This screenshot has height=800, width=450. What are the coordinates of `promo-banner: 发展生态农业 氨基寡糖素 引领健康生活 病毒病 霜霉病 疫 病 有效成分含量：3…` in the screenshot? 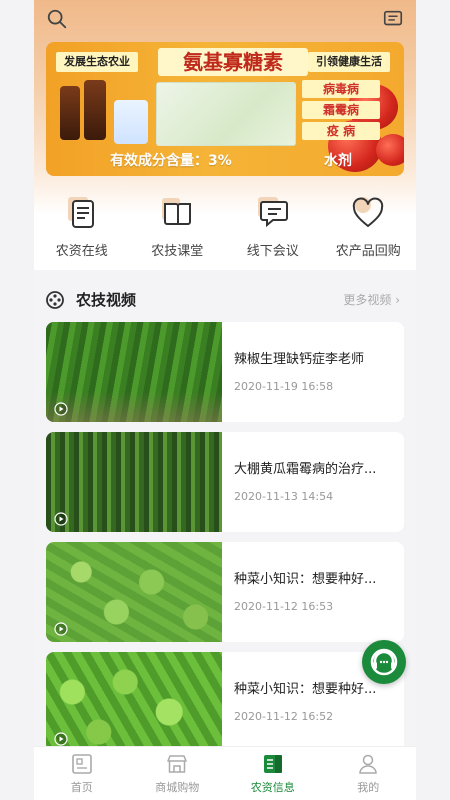 It's located at (225, 109).